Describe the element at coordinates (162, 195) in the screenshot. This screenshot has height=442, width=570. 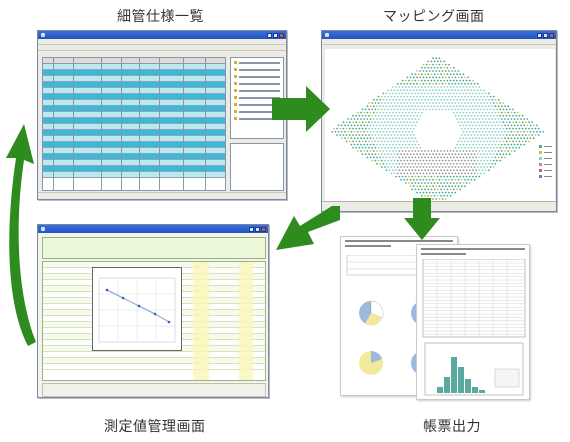
I see `status-bar` at that location.